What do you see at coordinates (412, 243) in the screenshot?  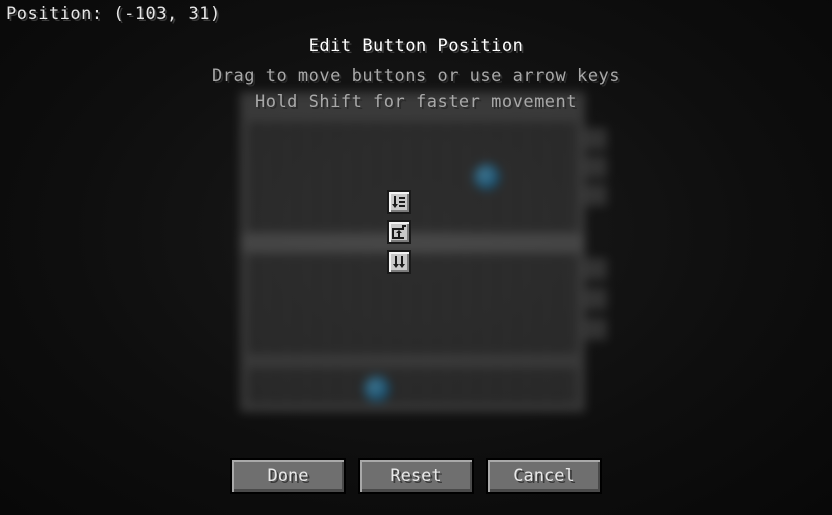 I see `inventory-divider` at bounding box center [412, 243].